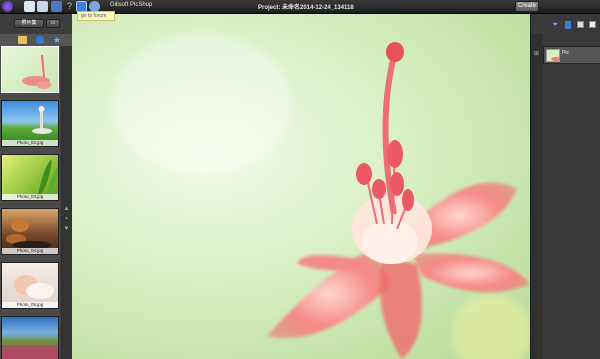 This screenshot has height=359, width=600. What do you see at coordinates (69, 6) in the screenshot?
I see `help-icon: ?` at bounding box center [69, 6].